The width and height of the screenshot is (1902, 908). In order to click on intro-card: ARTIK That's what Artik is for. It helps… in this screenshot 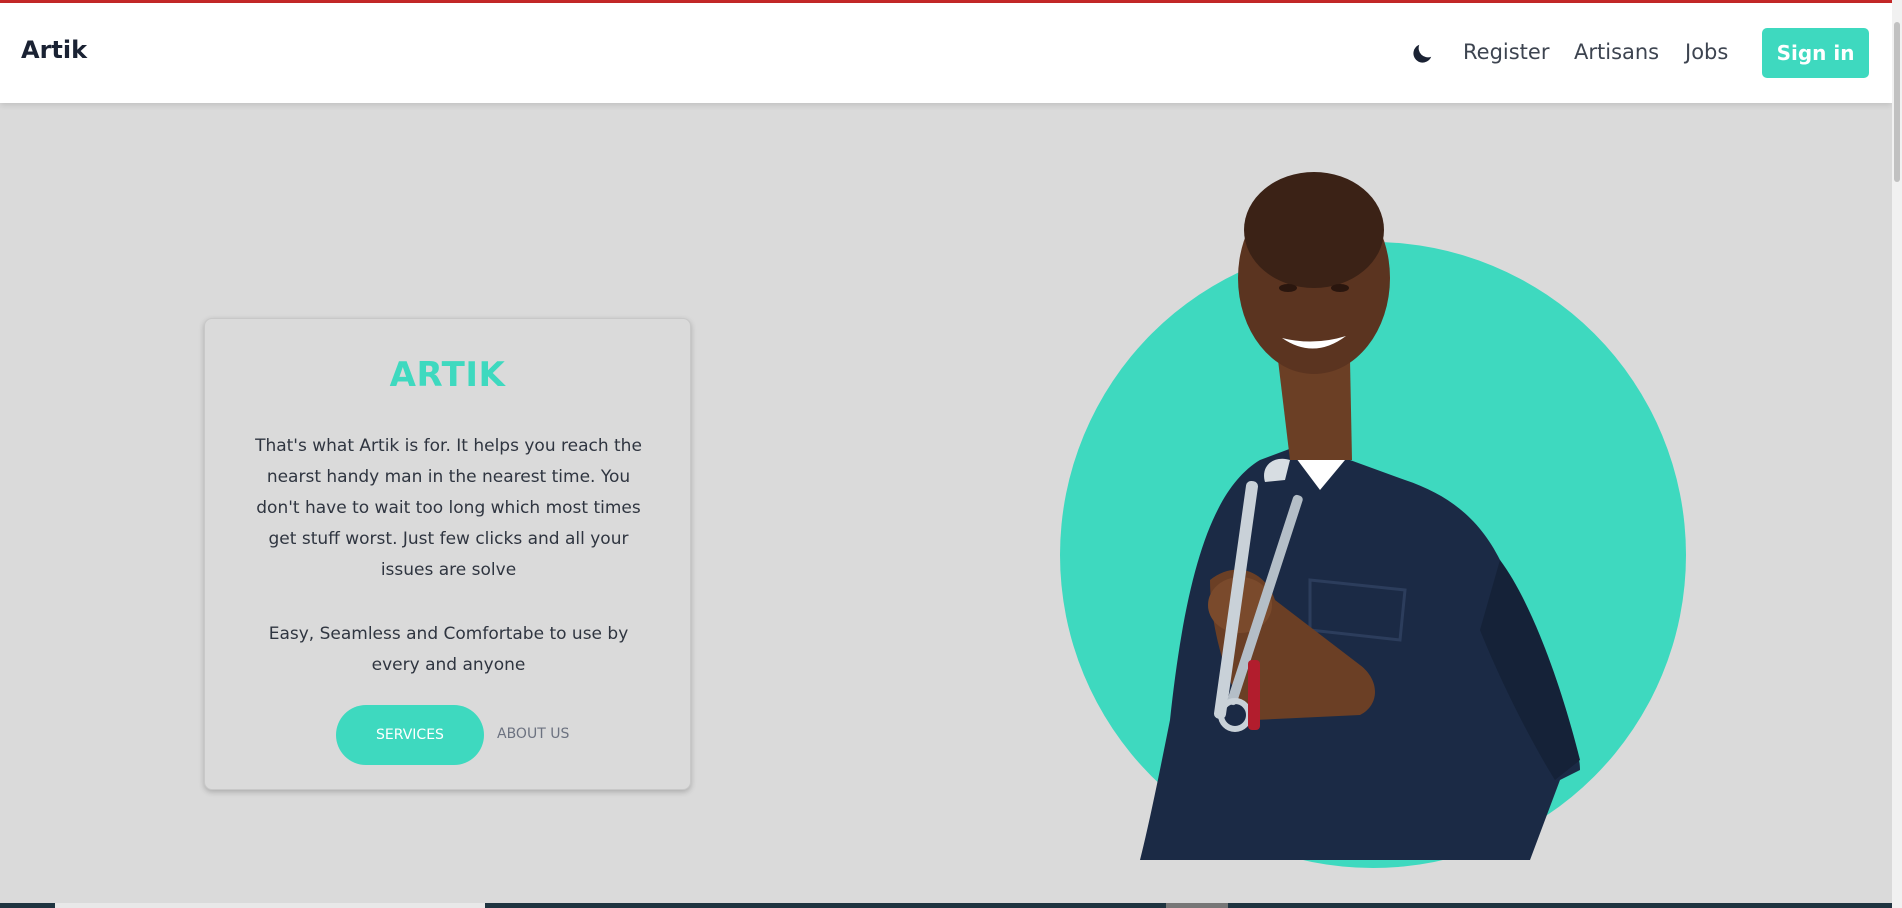, I will do `click(447, 554)`.